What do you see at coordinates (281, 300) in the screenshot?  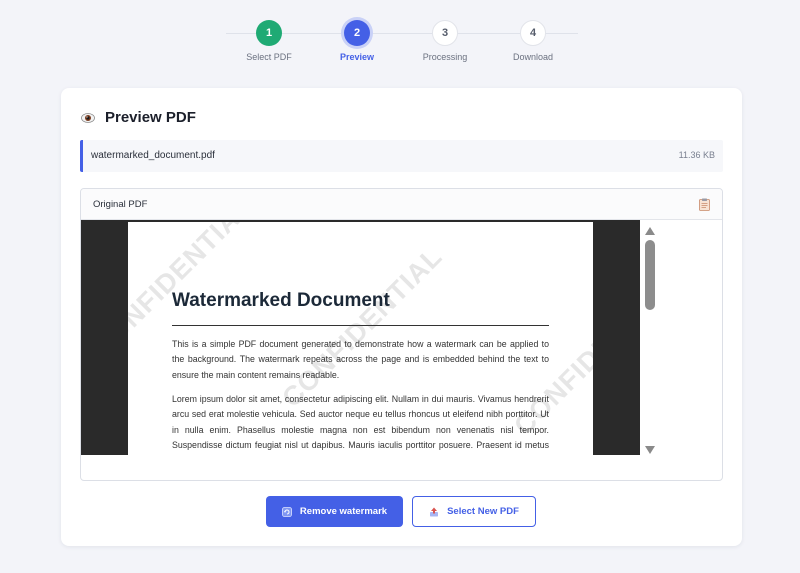 I see `document-heading: Watermarked Document` at bounding box center [281, 300].